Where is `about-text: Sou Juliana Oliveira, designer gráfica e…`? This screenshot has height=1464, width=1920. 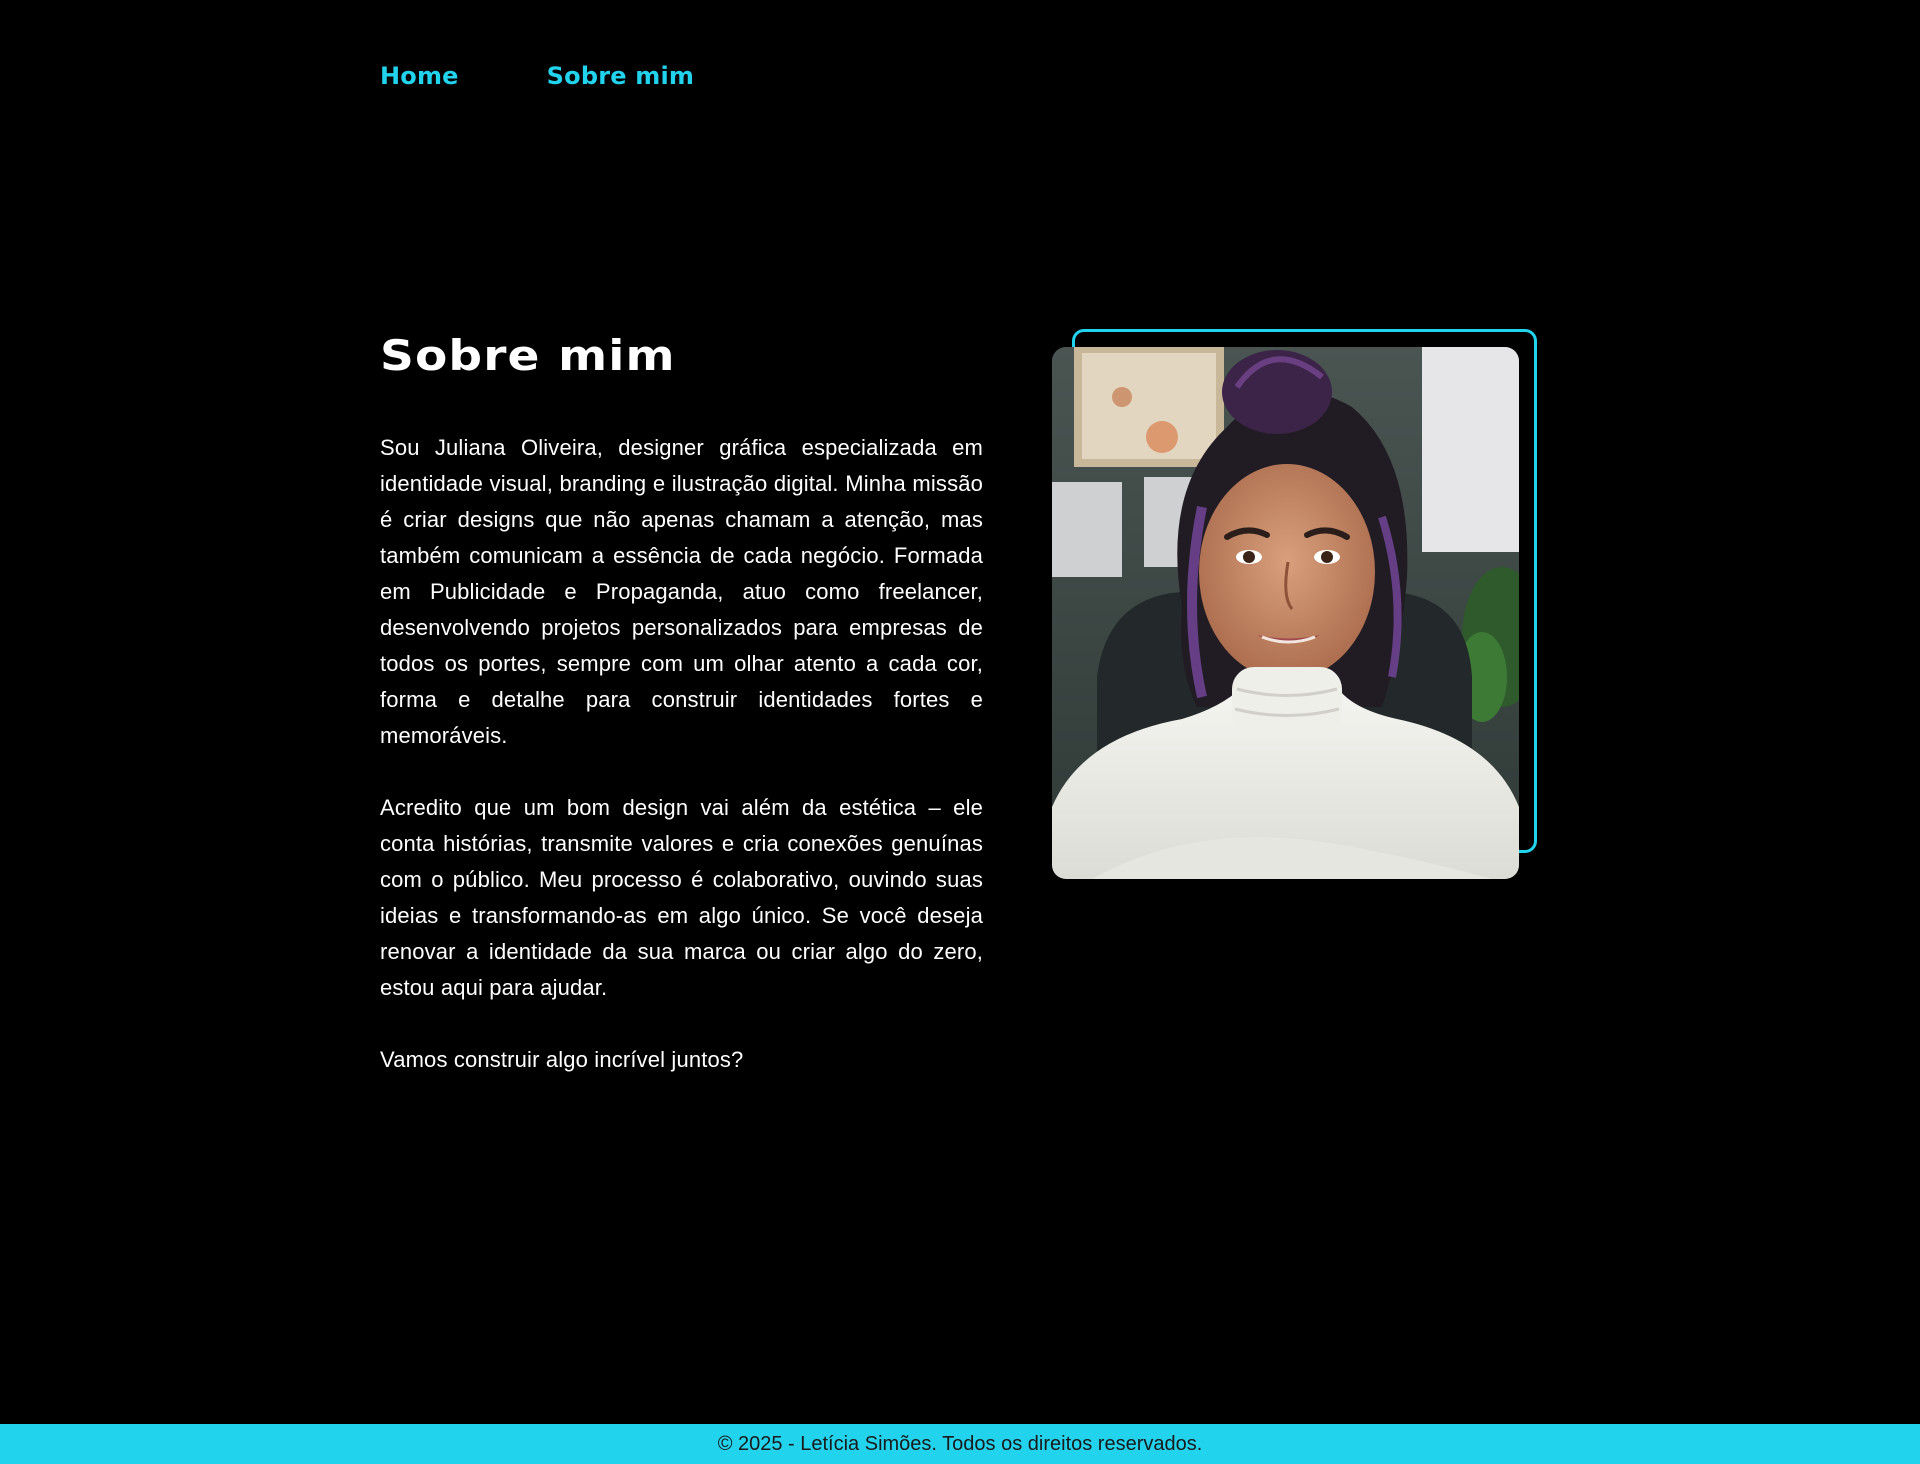 about-text: Sou Juliana Oliveira, designer gráfica e… is located at coordinates (681, 754).